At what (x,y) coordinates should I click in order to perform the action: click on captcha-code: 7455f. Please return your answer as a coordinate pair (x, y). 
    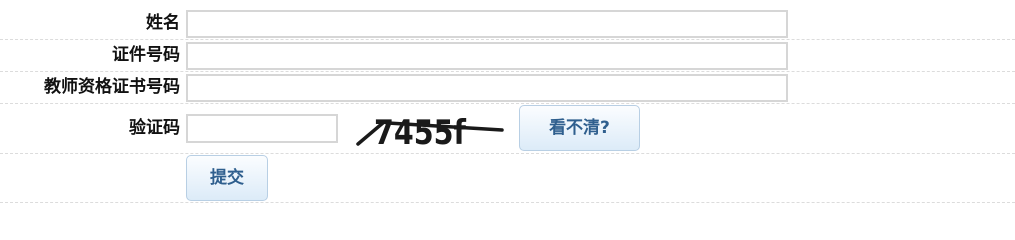
    Looking at the image, I should click on (420, 131).